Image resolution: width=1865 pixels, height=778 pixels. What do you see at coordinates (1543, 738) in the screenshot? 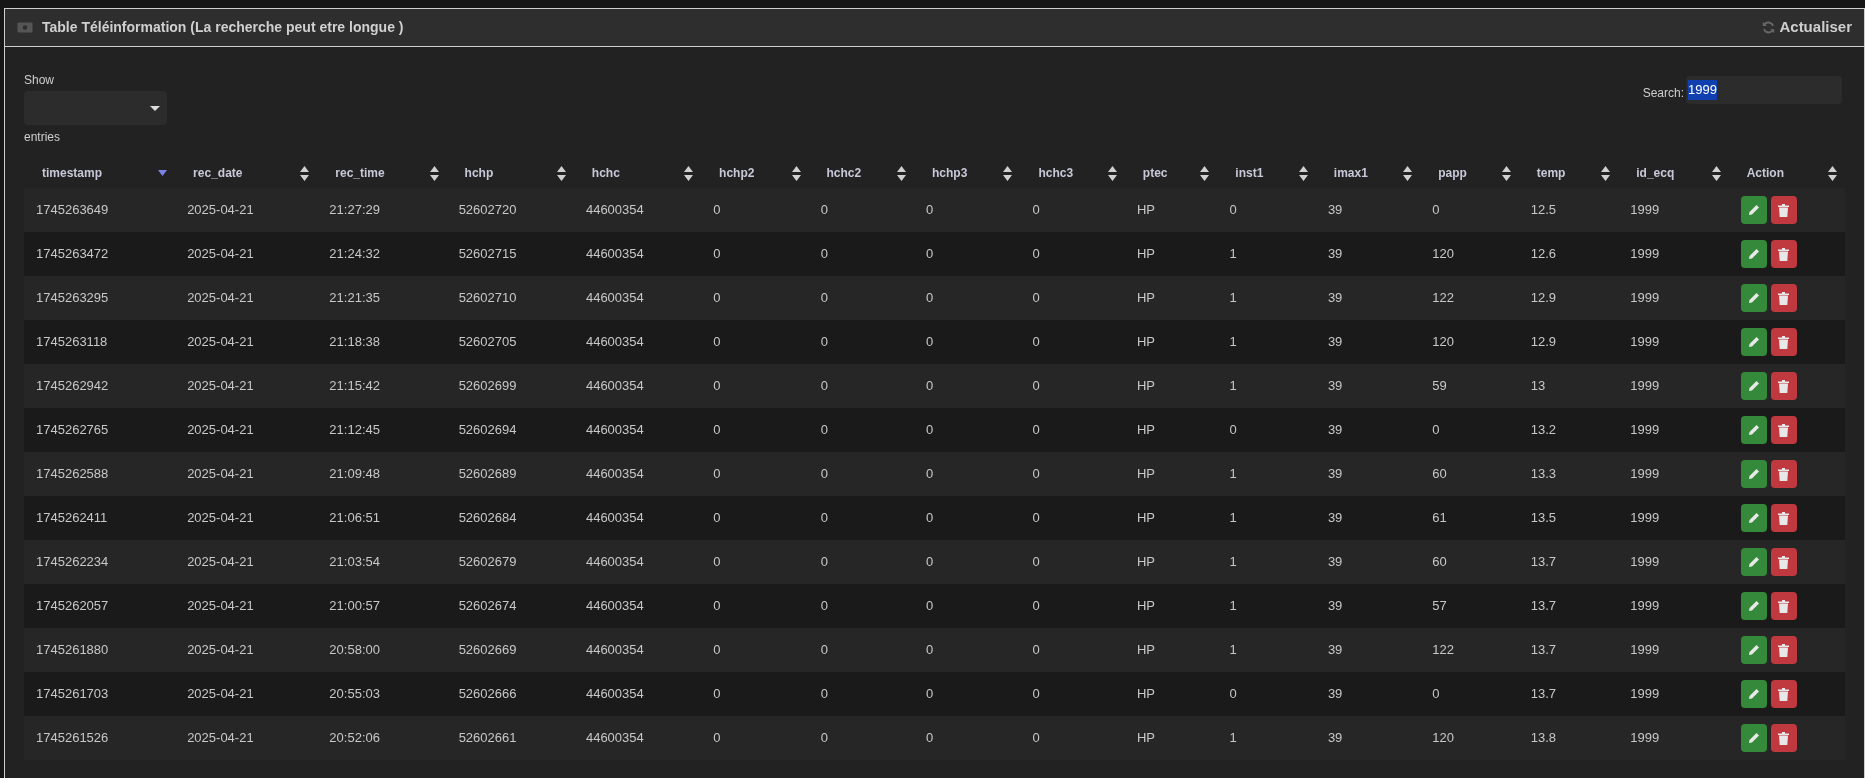
I see `table-cell-text: 13.8` at bounding box center [1543, 738].